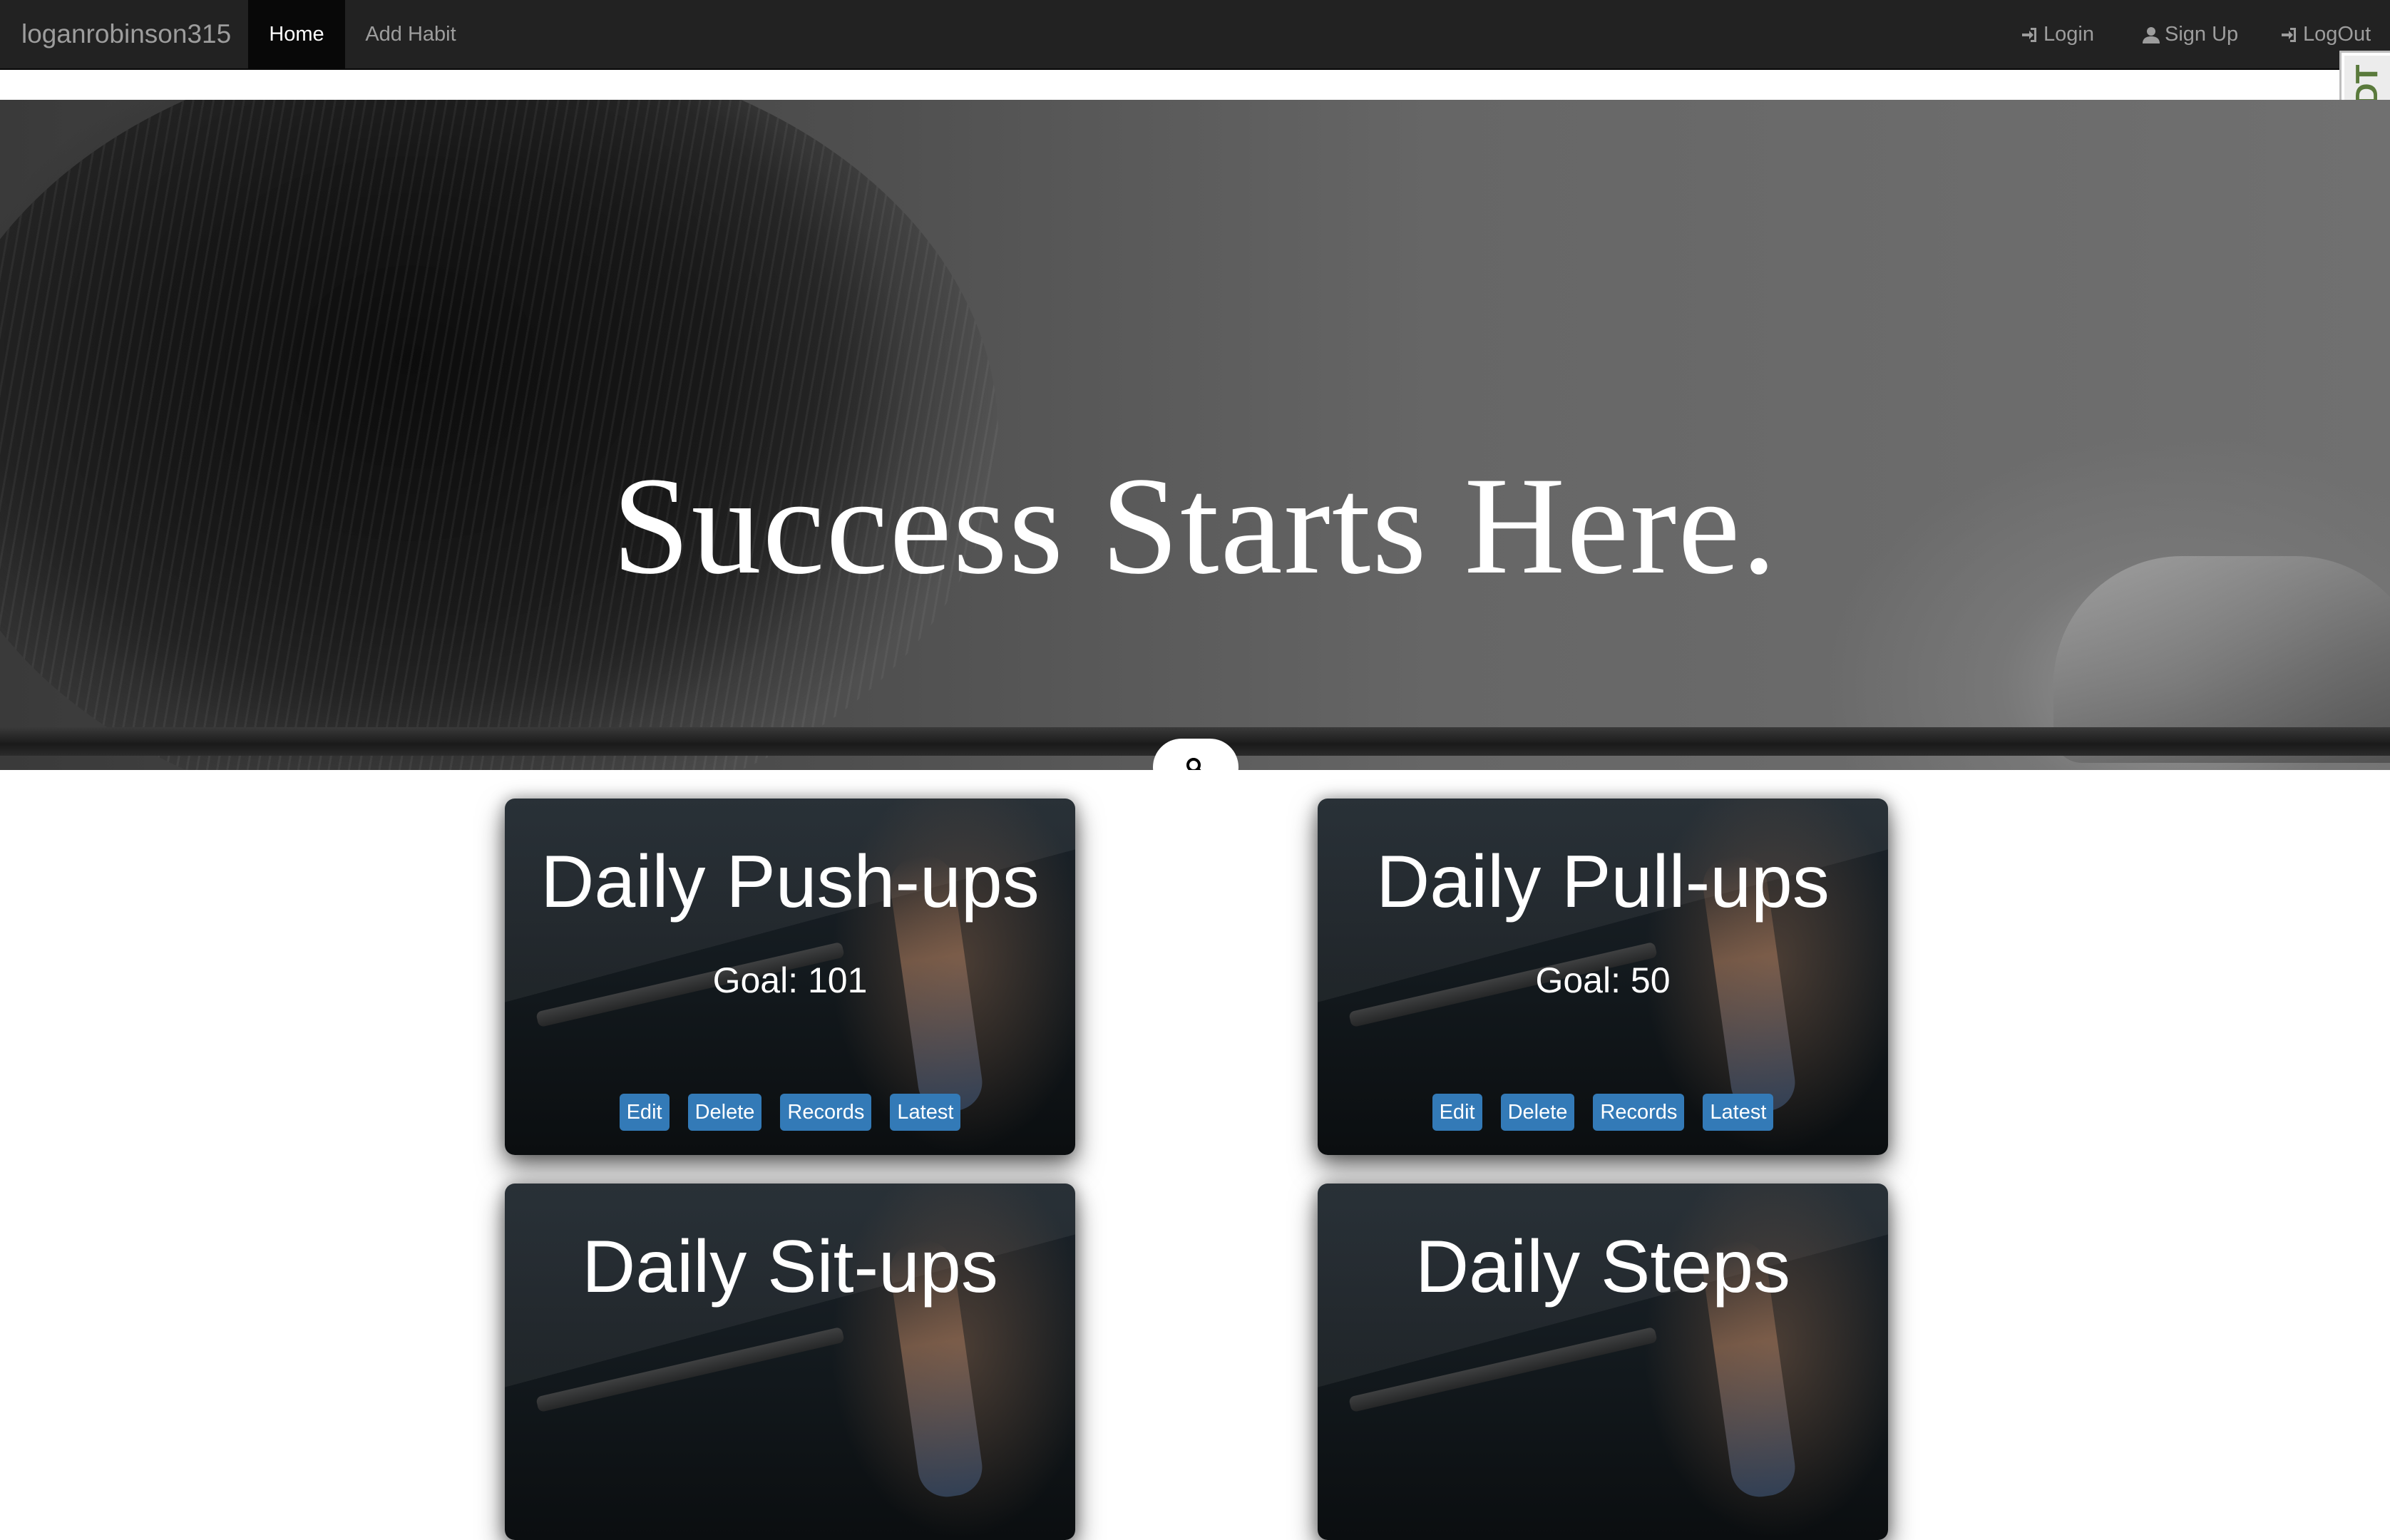 This screenshot has width=2390, height=1540. What do you see at coordinates (1195, 754) in the screenshot?
I see `search-button` at bounding box center [1195, 754].